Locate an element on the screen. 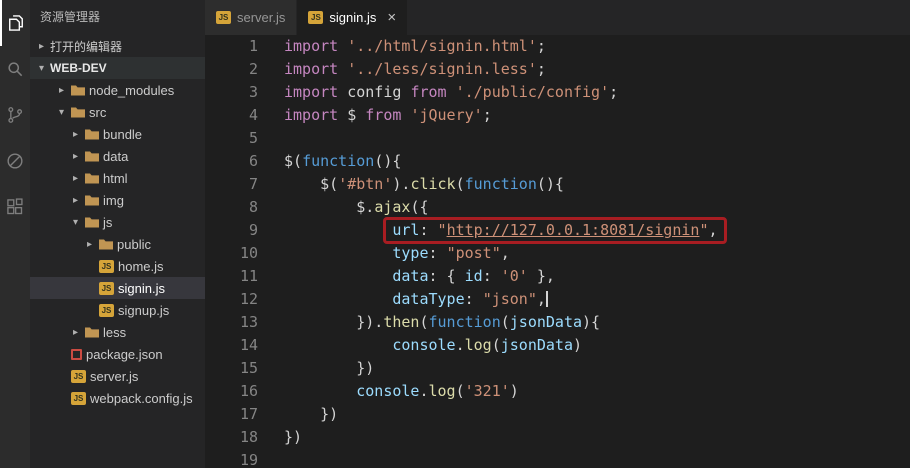 This screenshot has height=468, width=910. line-number: 2 is located at coordinates (231, 69).